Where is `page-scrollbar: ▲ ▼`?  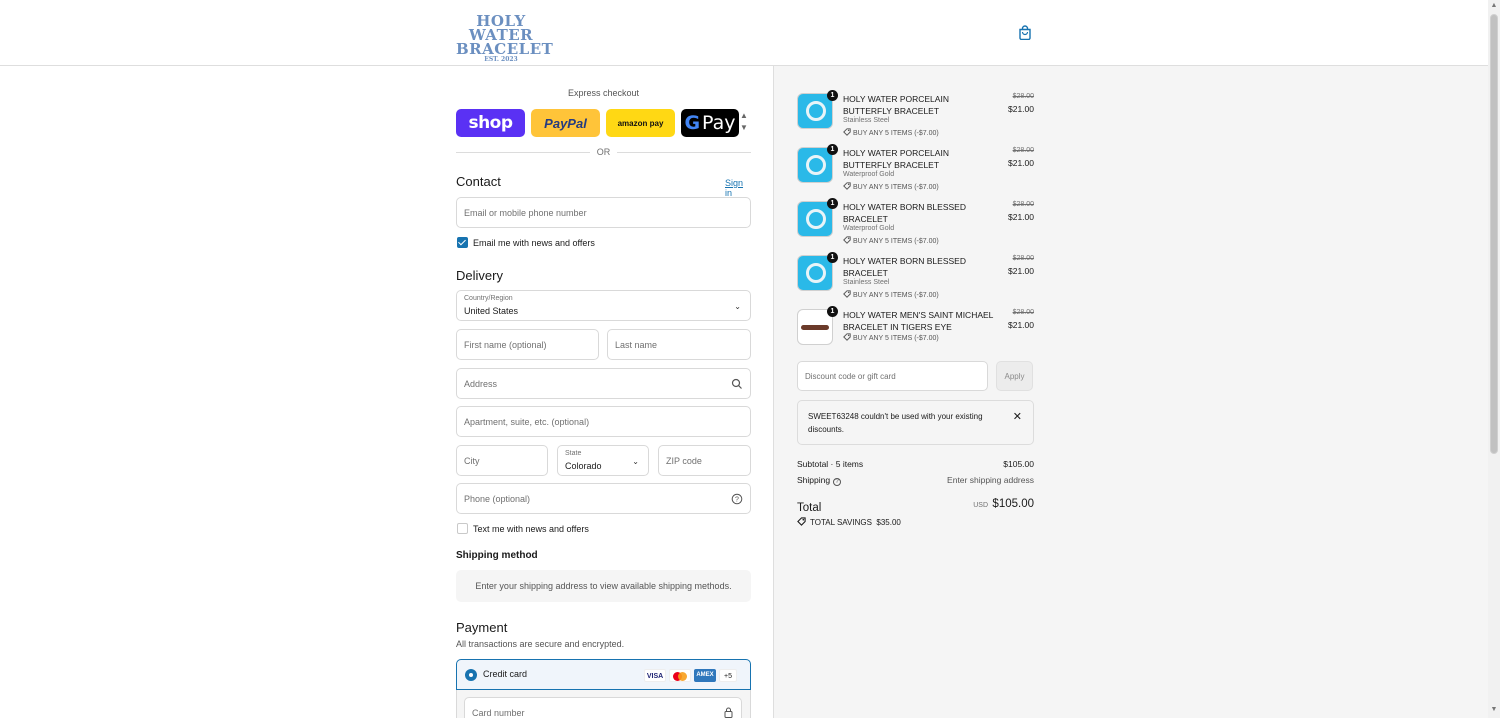 page-scrollbar: ▲ ▼ is located at coordinates (1494, 359).